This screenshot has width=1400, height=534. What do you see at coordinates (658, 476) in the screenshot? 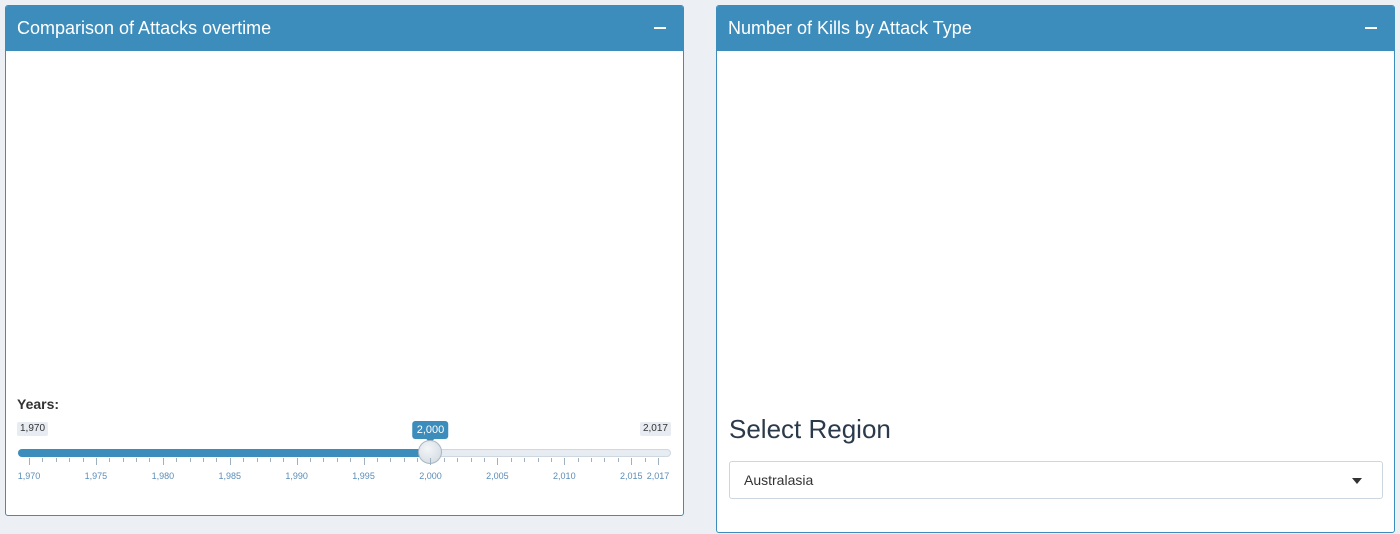
I see `slider-tick-label: 2,017` at bounding box center [658, 476].